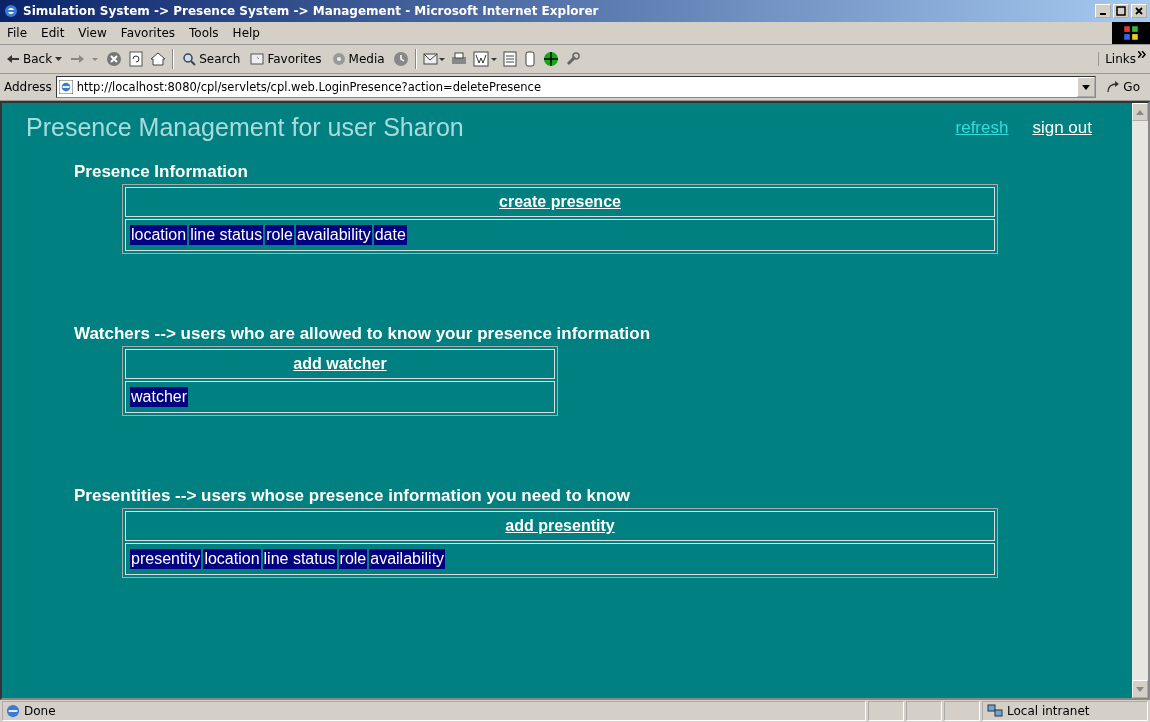 The width and height of the screenshot is (1150, 722). I want to click on chevron-icon, so click(1142, 54).